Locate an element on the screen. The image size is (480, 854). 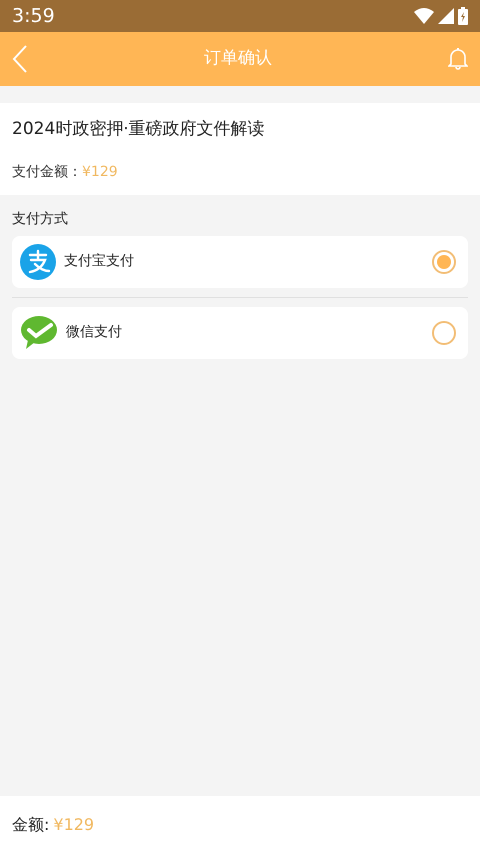
bell-icon is located at coordinates (458, 59).